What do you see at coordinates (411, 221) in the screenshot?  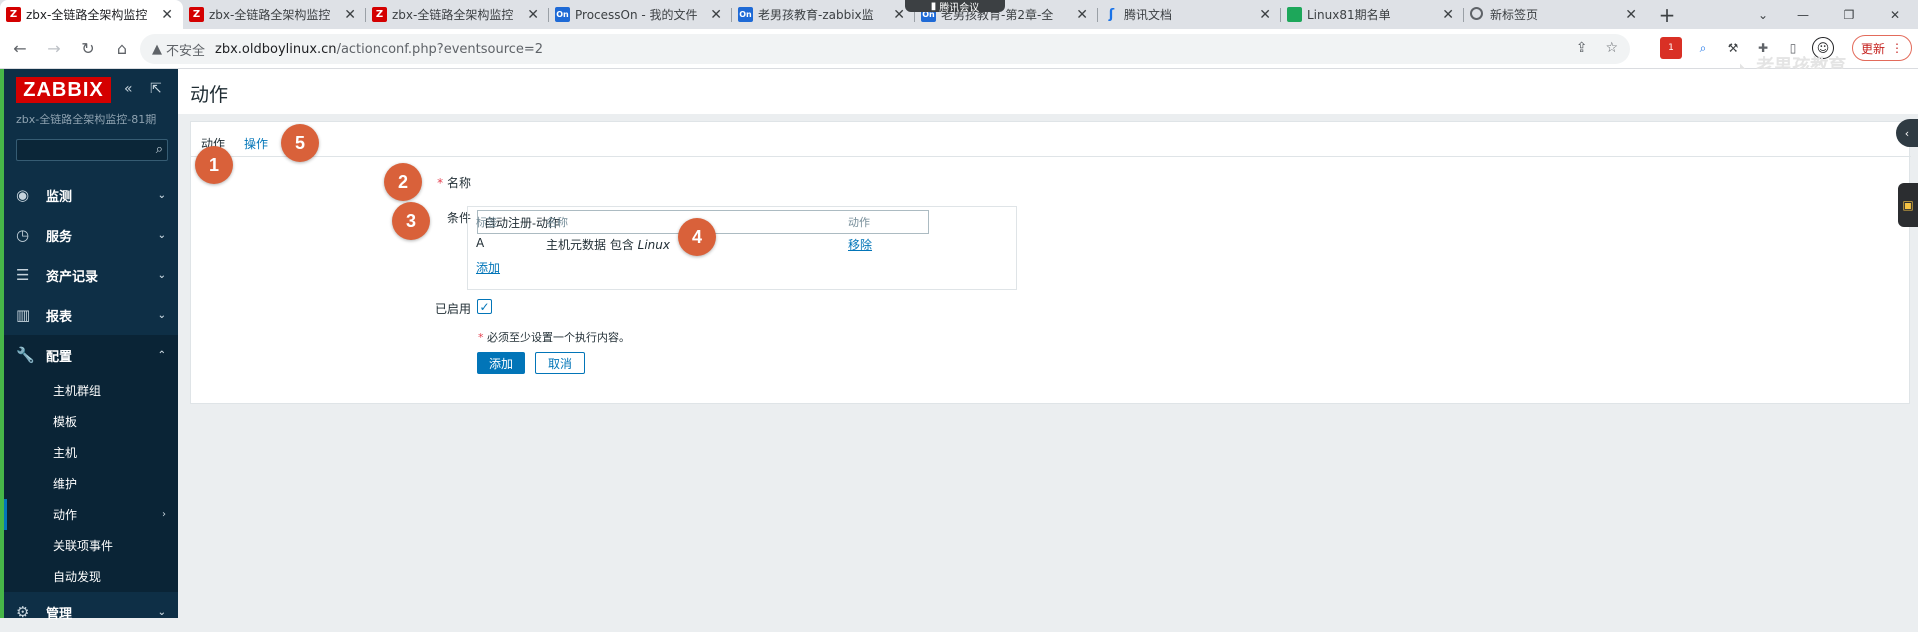 I see `annotation-badge: 3` at bounding box center [411, 221].